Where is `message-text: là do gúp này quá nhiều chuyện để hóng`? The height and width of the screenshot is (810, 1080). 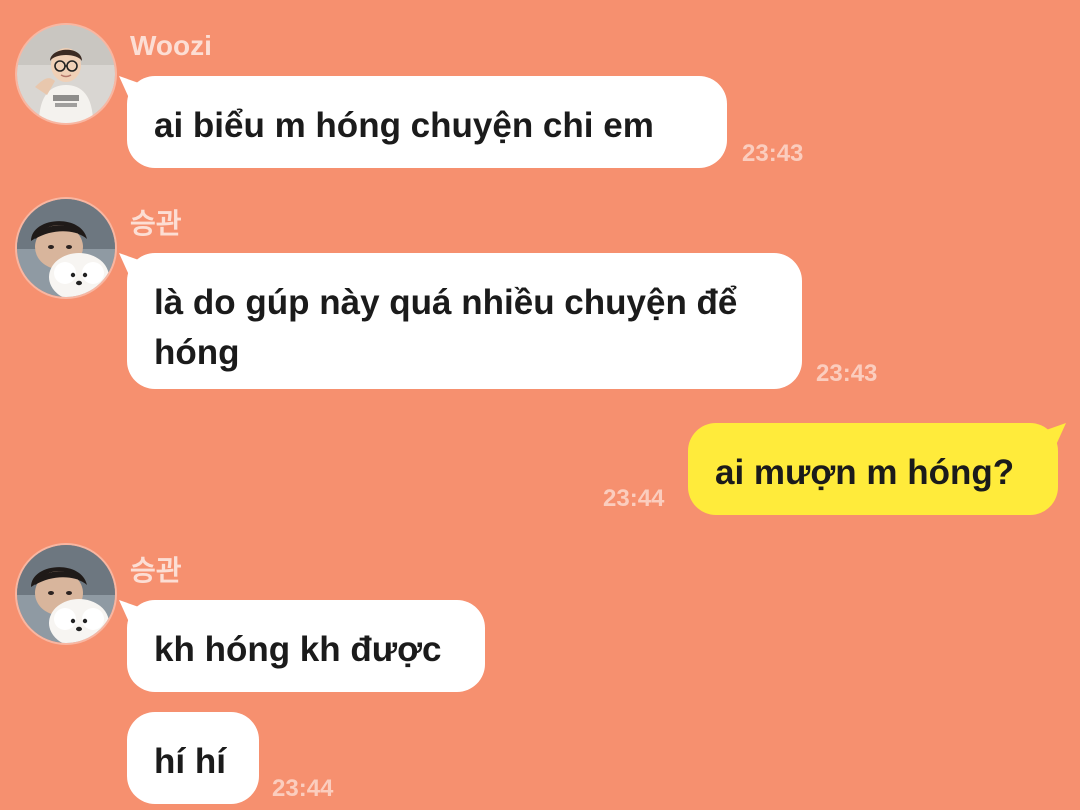 message-text: là do gúp này quá nhiều chuyện để hóng is located at coordinates (446, 327).